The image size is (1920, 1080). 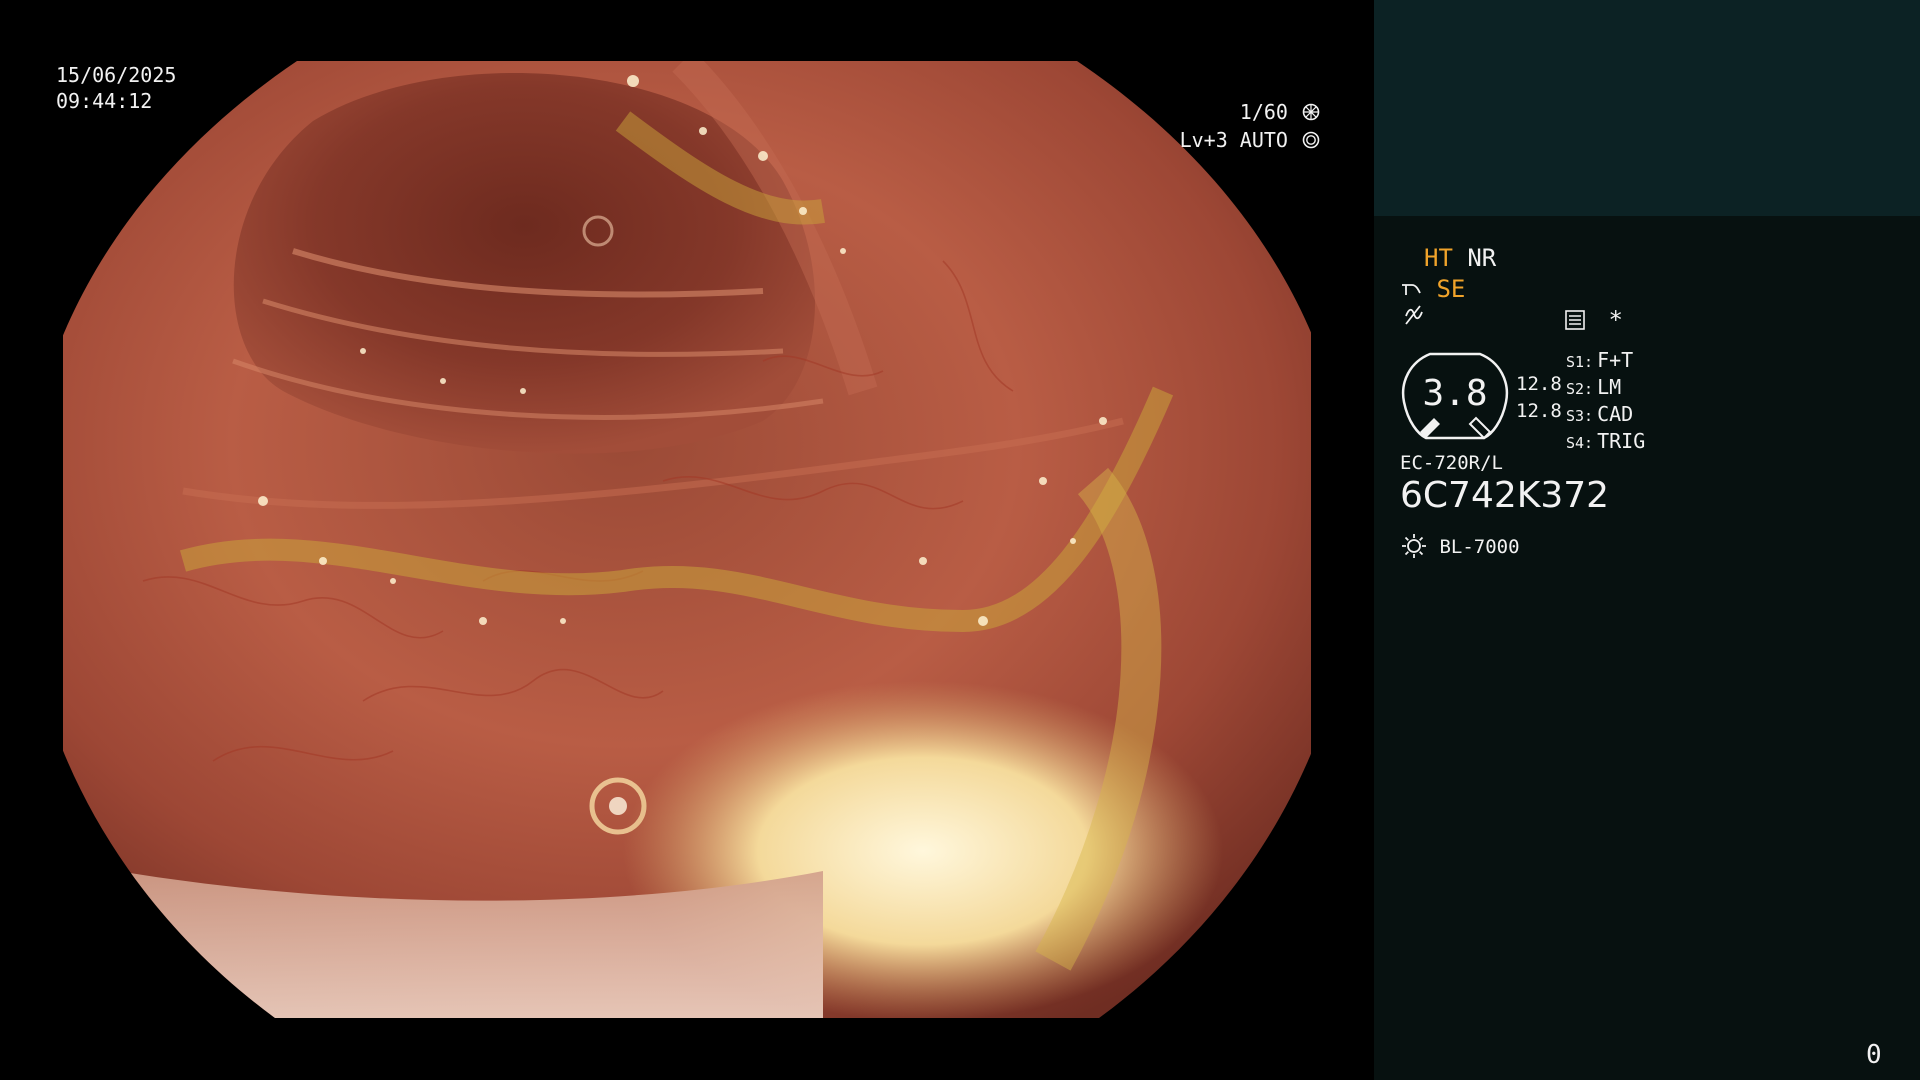 I want to click on setting-value: LM, so click(x=1609, y=387).